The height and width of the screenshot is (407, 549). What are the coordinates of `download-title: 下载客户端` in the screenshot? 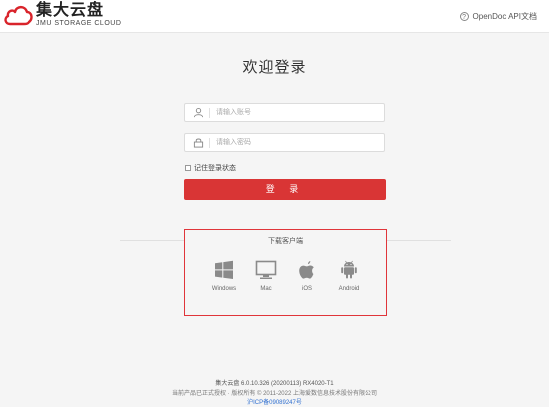 It's located at (285, 241).